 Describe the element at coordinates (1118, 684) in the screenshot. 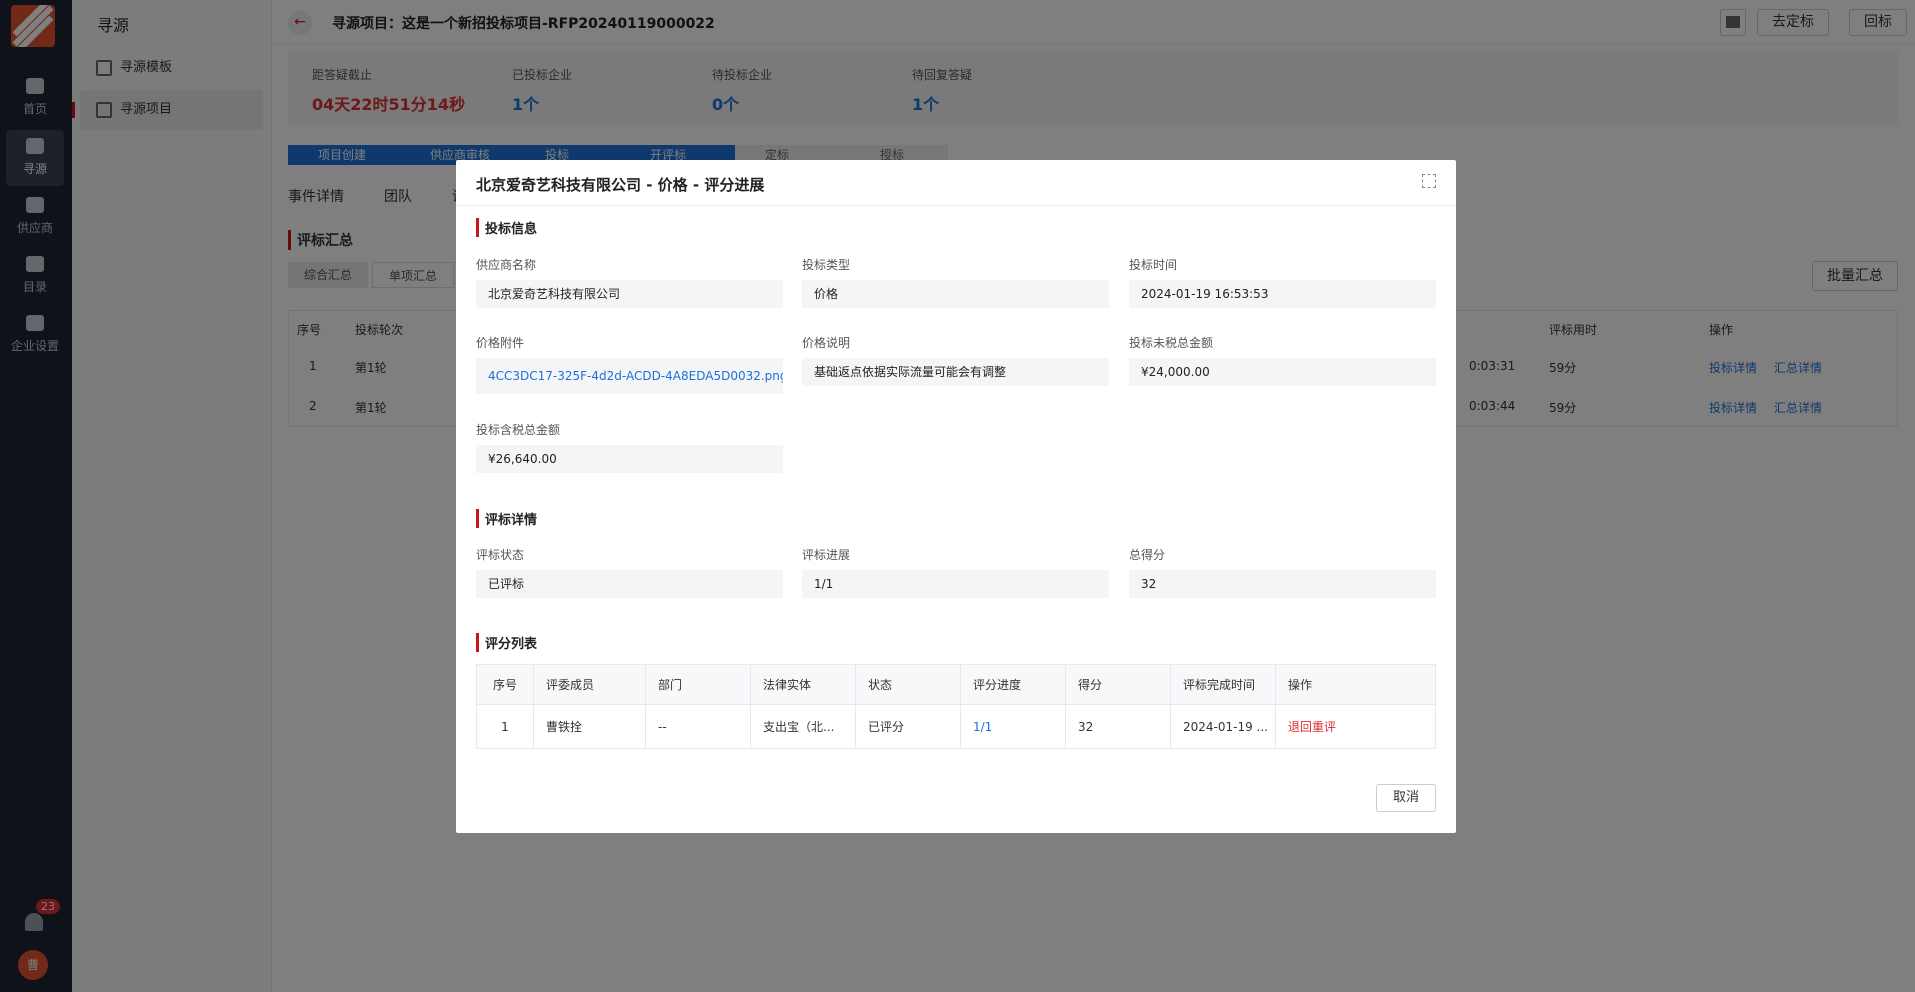

I see `column-header: 得分` at that location.